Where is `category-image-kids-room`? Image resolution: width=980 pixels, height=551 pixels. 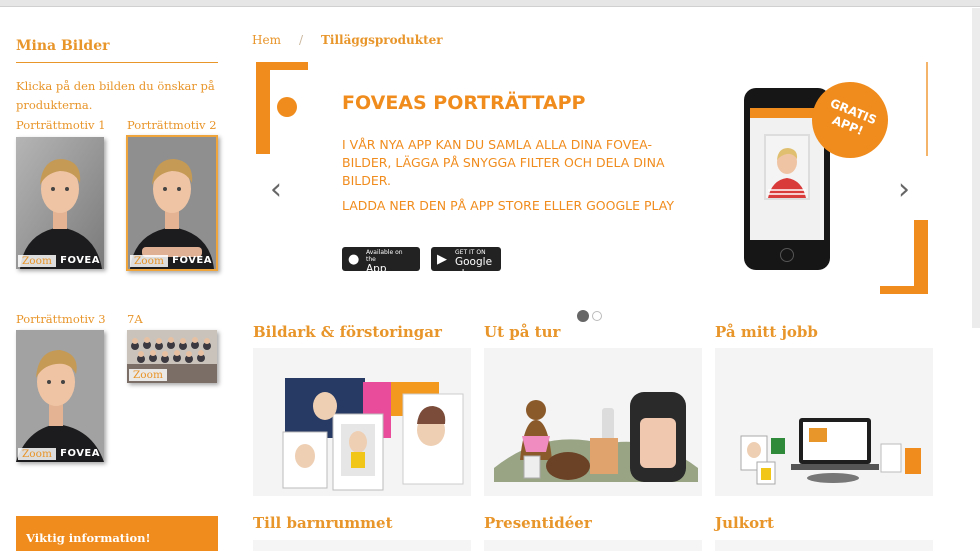 category-image-kids-room is located at coordinates (362, 545).